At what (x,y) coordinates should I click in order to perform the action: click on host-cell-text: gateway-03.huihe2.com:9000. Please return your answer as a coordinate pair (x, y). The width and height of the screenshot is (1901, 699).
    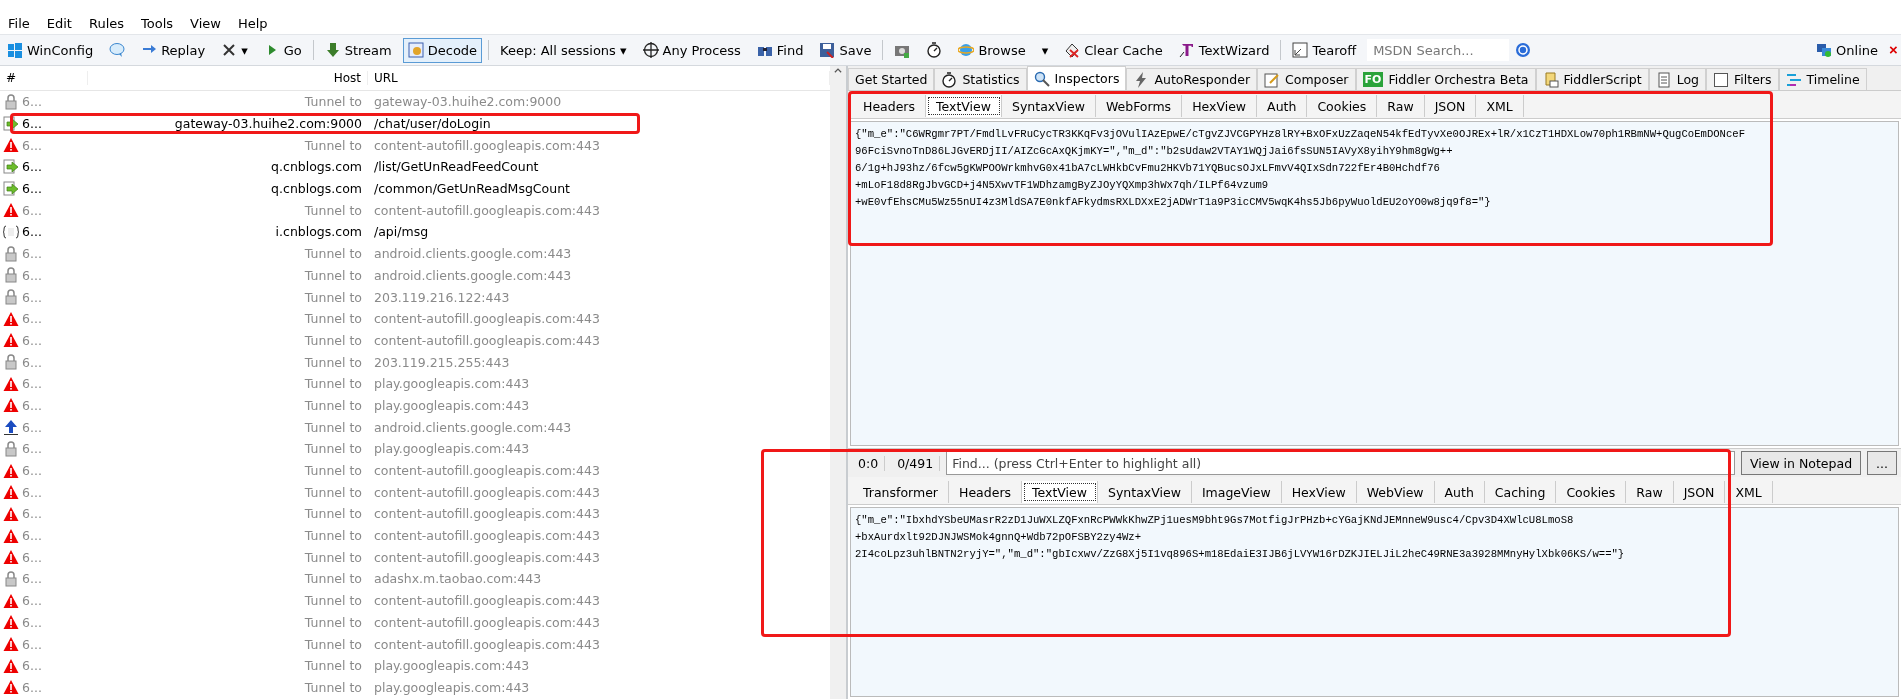
    Looking at the image, I should click on (268, 124).